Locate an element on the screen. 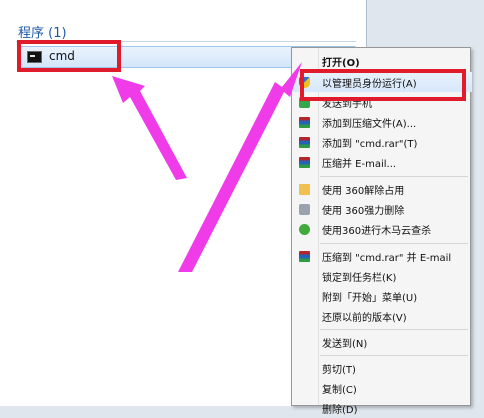  menu-item-label: 复制(C) is located at coordinates (339, 390).